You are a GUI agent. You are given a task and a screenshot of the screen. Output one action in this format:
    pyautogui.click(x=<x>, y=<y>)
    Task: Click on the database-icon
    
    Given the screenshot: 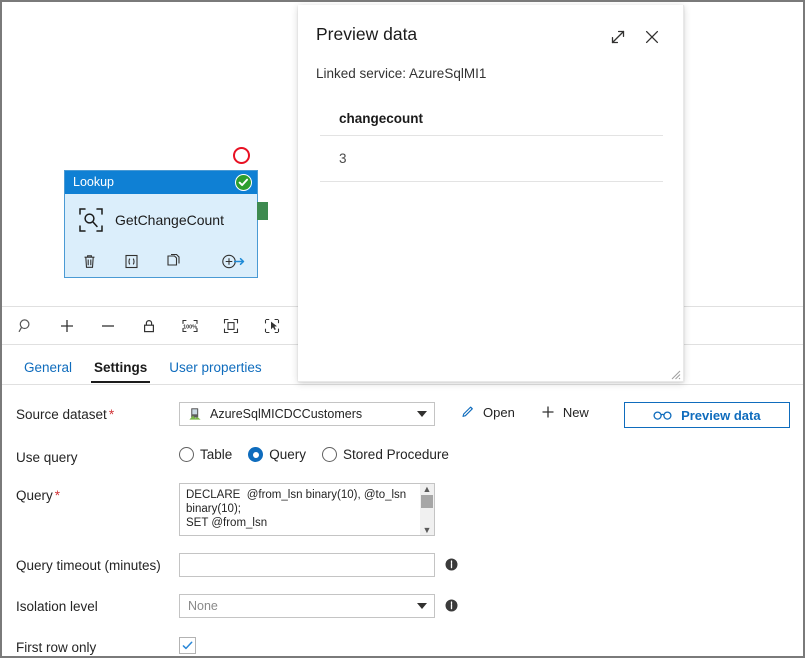 What is the action you would take?
    pyautogui.click(x=195, y=414)
    